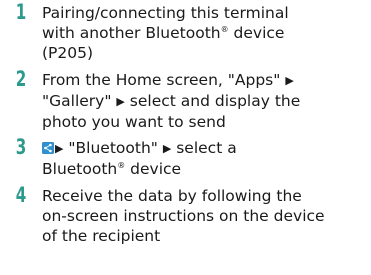 This screenshot has width=371, height=275. Describe the element at coordinates (80, 169) in the screenshot. I see `step-text-line: Bluetooth` at that location.